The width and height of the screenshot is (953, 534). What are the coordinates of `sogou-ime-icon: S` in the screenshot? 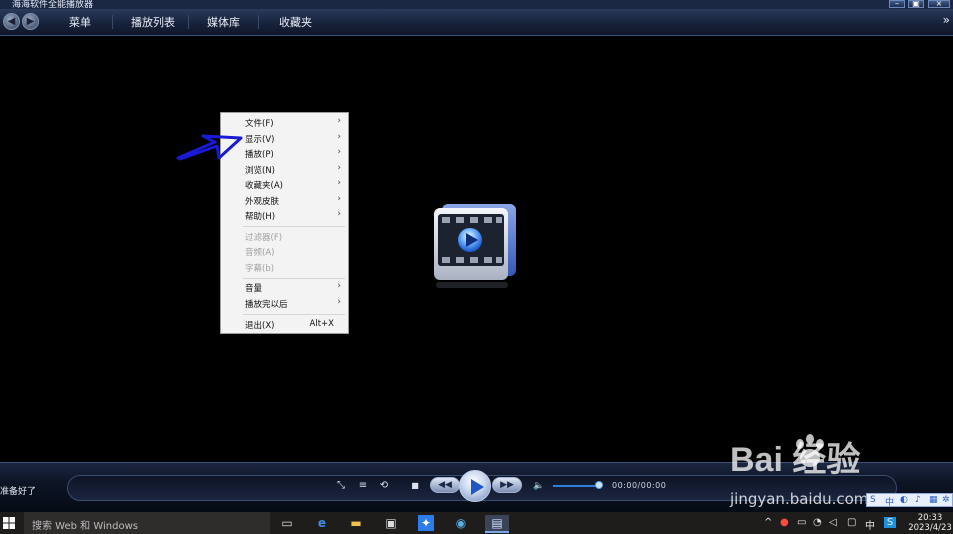 It's located at (890, 522).